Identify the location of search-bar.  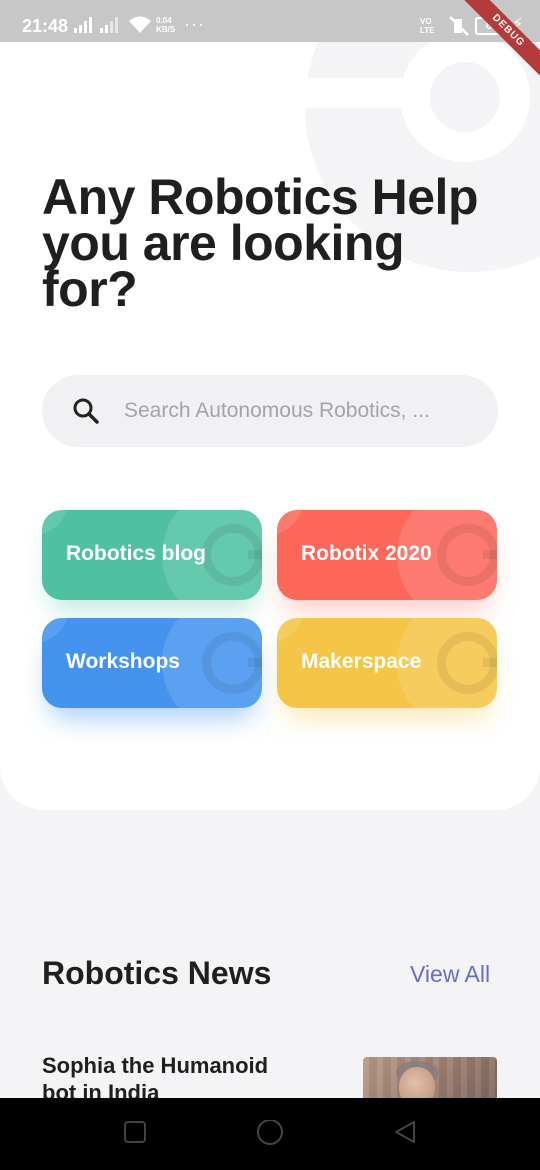
(270, 411).